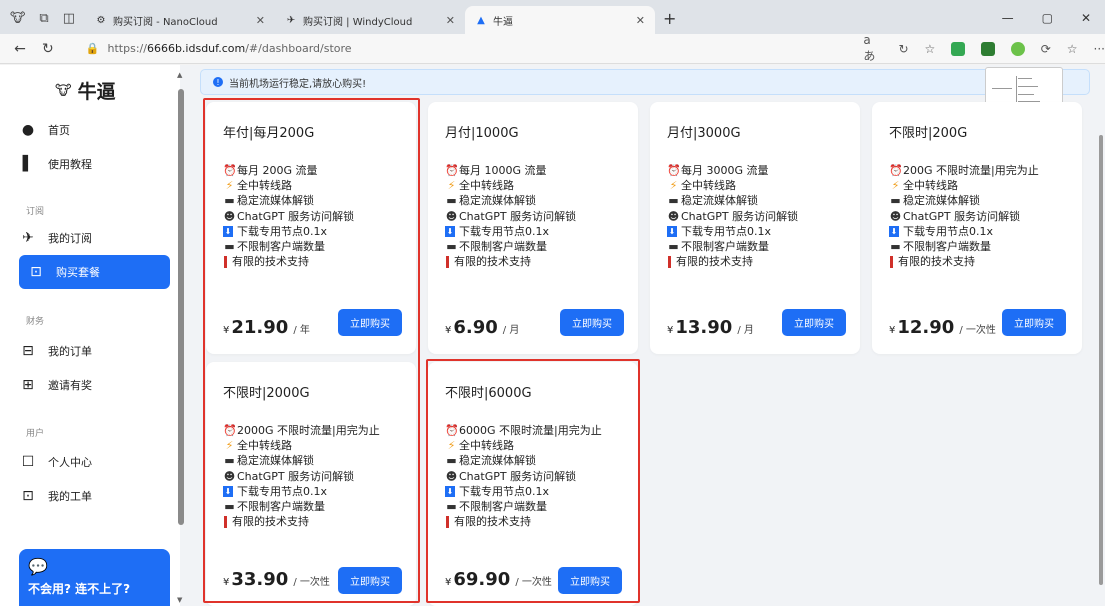 This screenshot has width=1105, height=606. I want to click on browser-tab-active: ▲ 牛逼 ✕, so click(559, 20).